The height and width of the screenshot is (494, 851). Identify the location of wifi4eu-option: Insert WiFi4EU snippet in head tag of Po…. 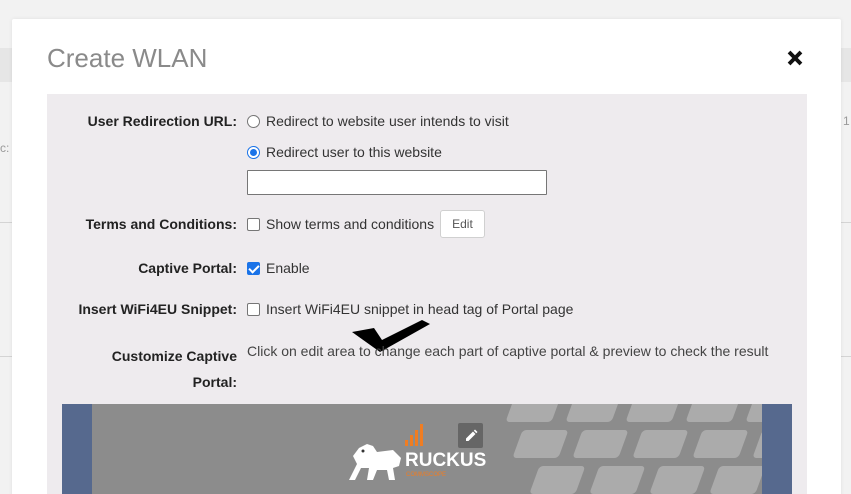
(410, 309).